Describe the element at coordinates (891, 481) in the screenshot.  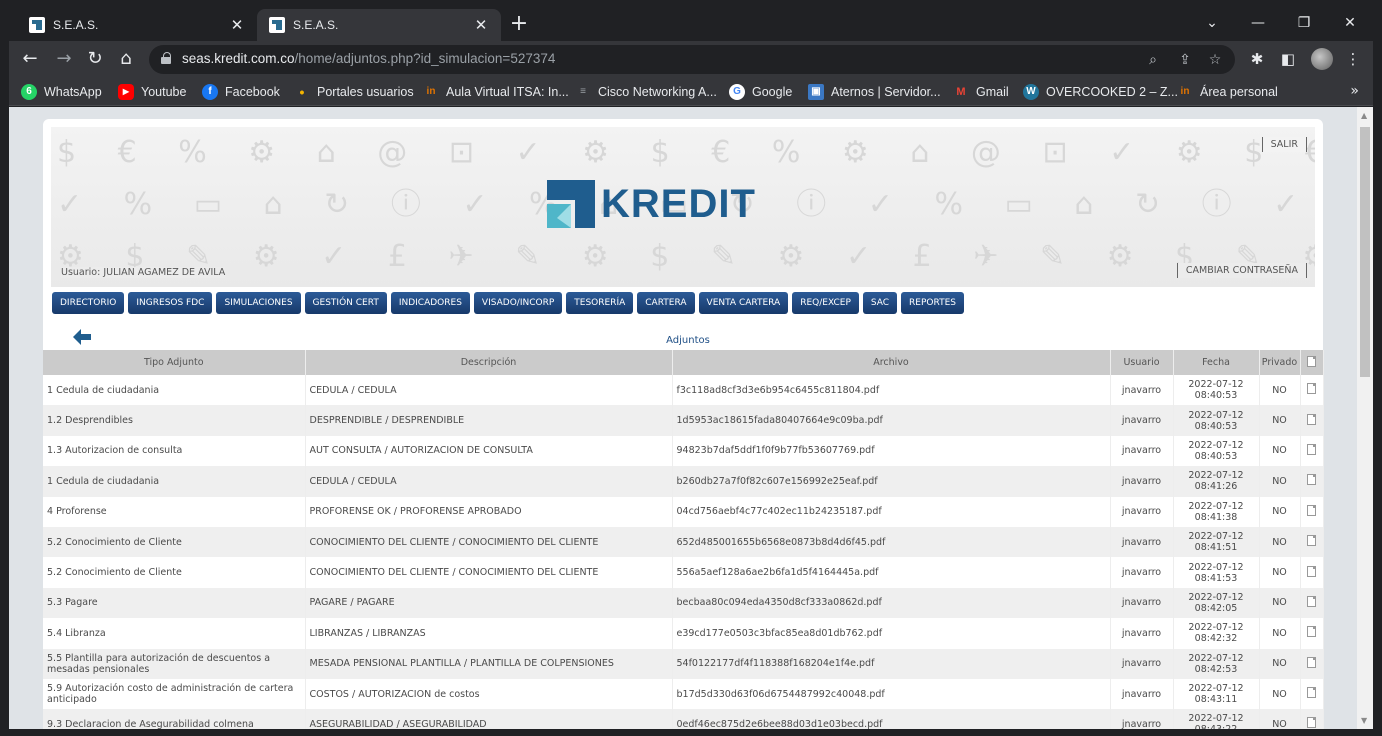
I see `cell-archivo: b260db27a7f0f82c607e156992e25eaf.pdf` at that location.